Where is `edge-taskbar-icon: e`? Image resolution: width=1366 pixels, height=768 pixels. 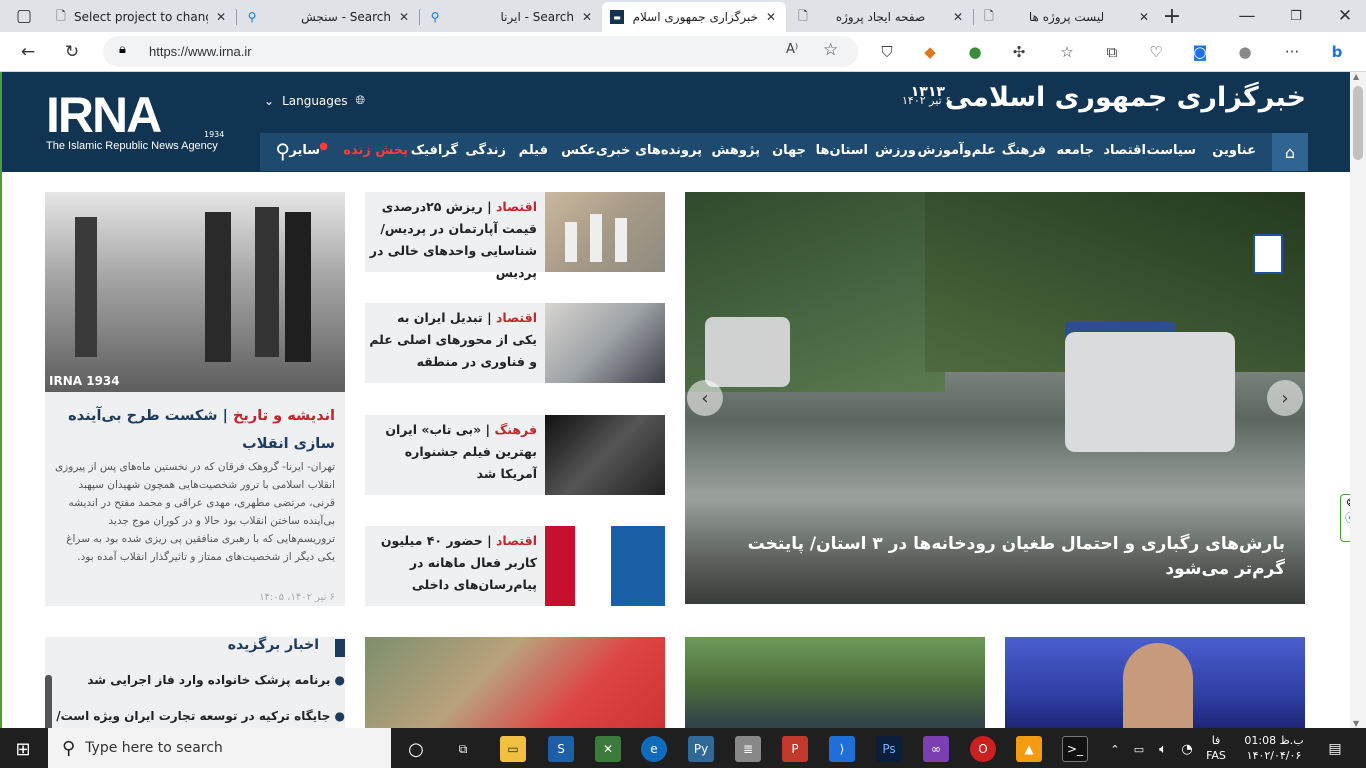
edge-taskbar-icon: e is located at coordinates (654, 749).